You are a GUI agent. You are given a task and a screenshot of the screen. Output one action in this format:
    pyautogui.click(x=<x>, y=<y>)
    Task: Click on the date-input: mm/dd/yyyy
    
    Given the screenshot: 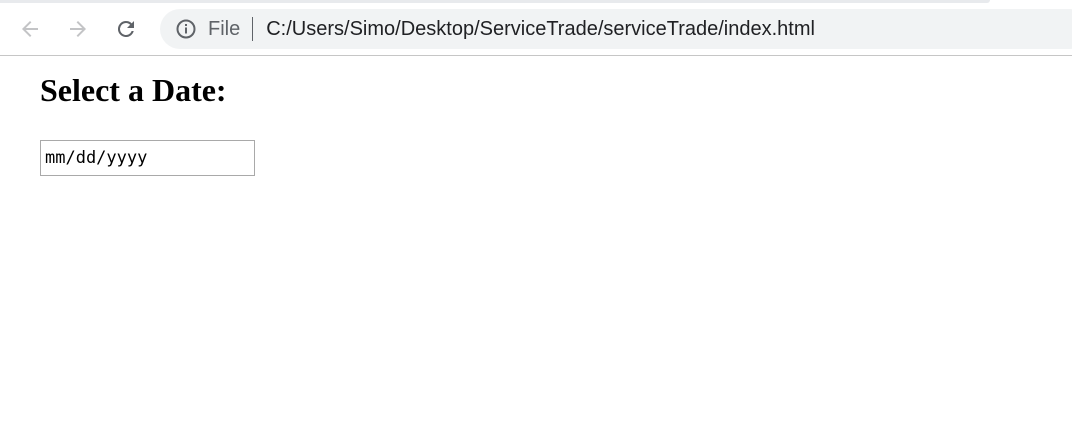 What is the action you would take?
    pyautogui.click(x=147, y=158)
    